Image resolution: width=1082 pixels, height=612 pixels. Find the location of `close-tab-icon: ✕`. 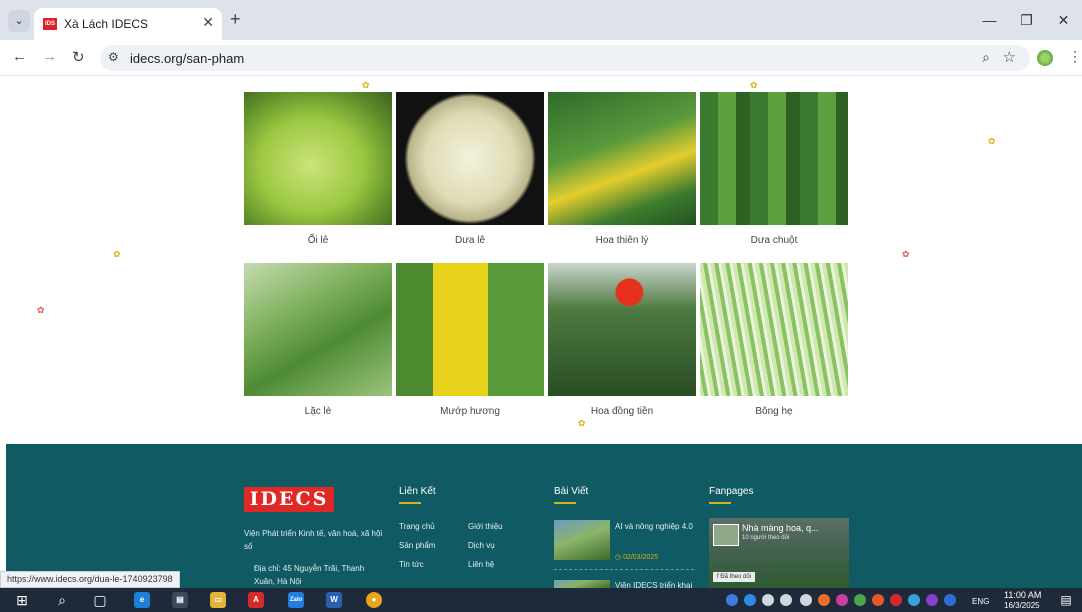

close-tab-icon: ✕ is located at coordinates (208, 22).